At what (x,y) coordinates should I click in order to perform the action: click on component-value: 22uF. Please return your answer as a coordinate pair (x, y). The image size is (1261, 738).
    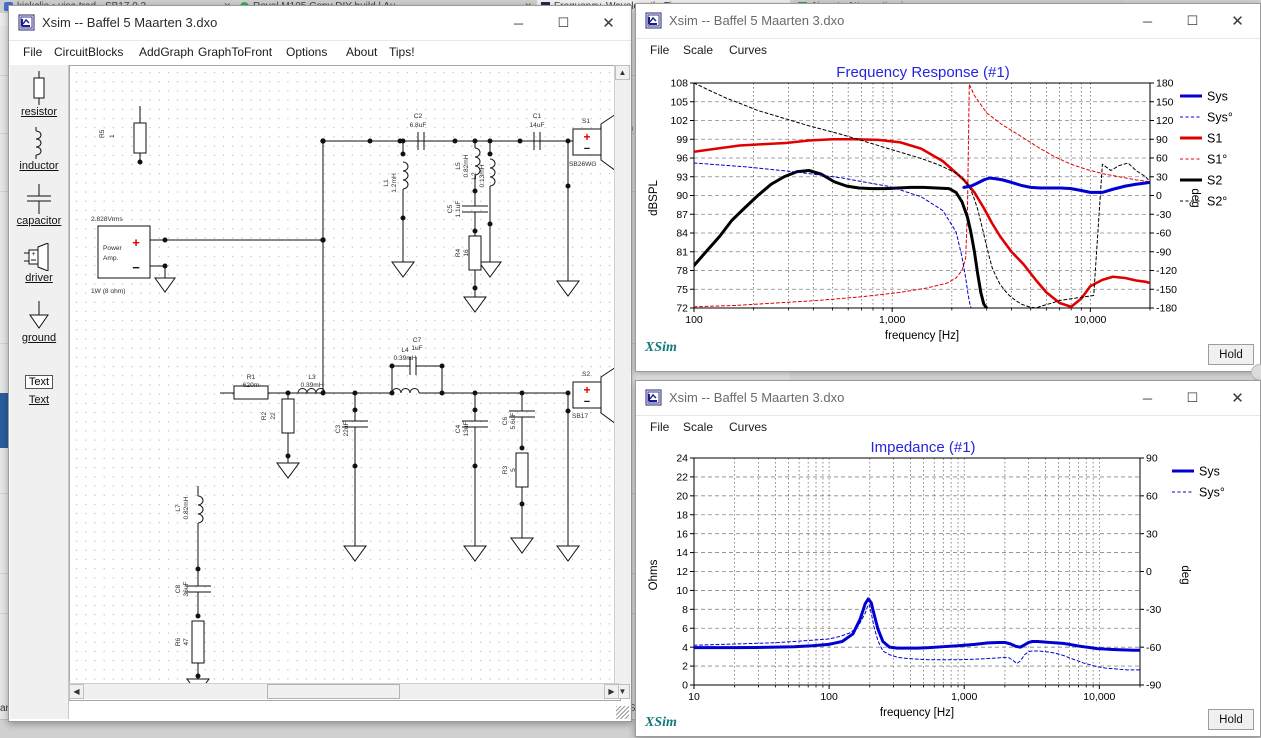
    Looking at the image, I should click on (346, 428).